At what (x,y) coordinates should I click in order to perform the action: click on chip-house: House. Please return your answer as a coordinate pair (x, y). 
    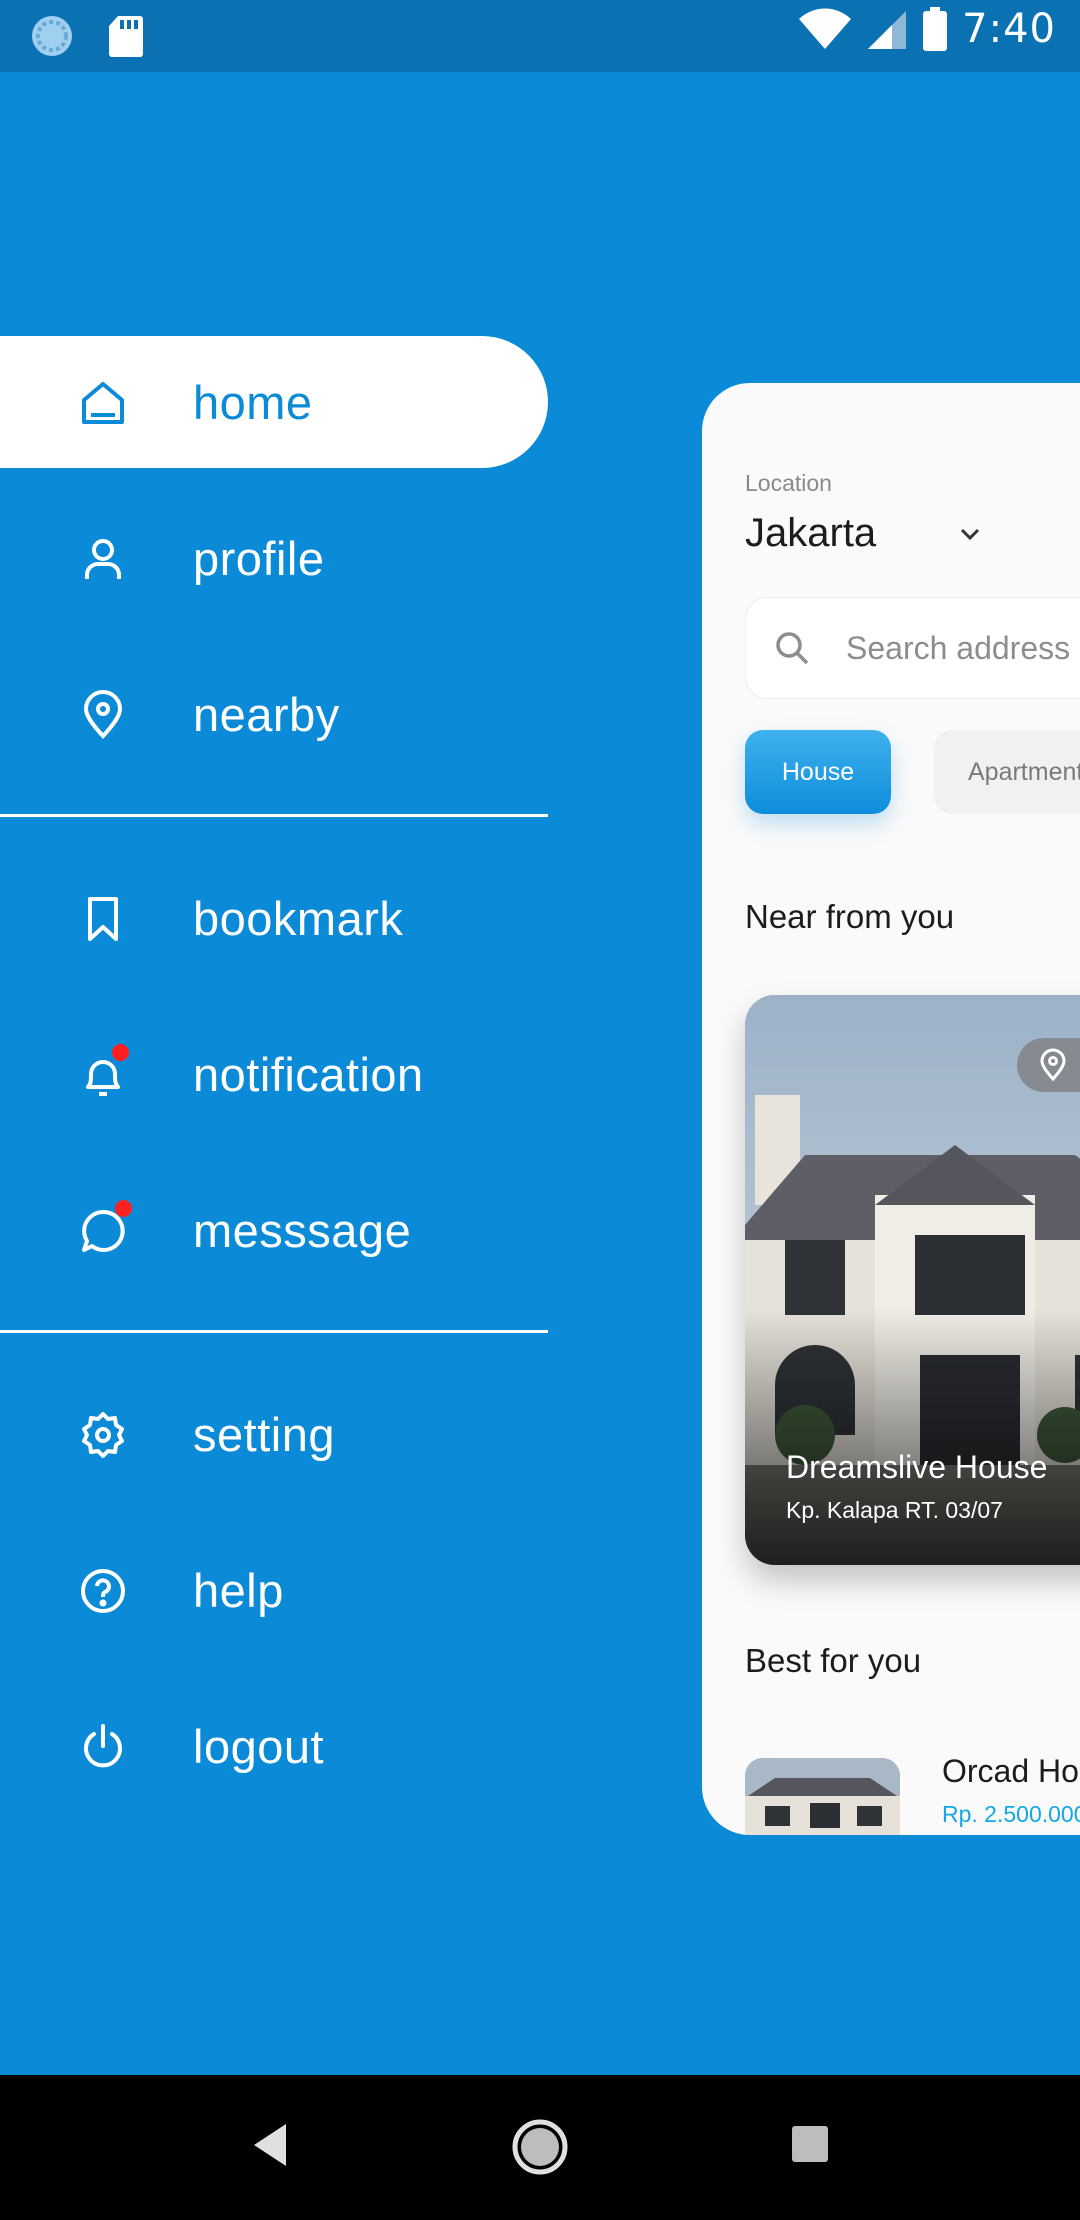
    Looking at the image, I should click on (818, 772).